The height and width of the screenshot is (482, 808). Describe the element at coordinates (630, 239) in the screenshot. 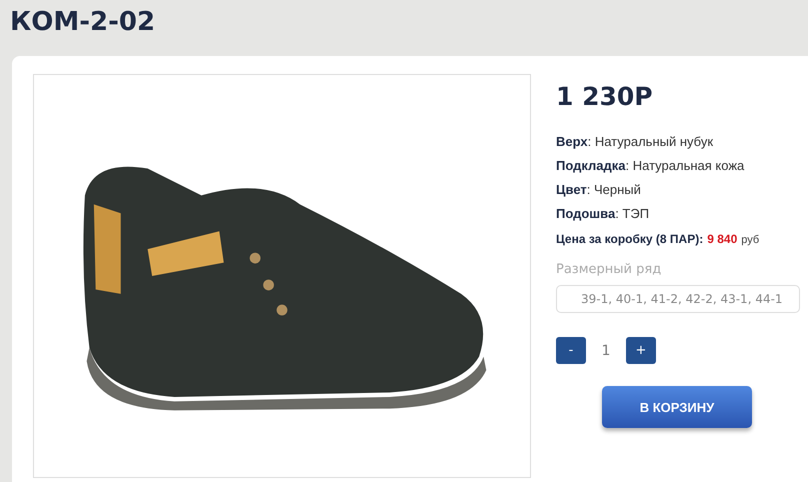

I see `box-price-label: Цена за коробку (8 ПАР):` at that location.